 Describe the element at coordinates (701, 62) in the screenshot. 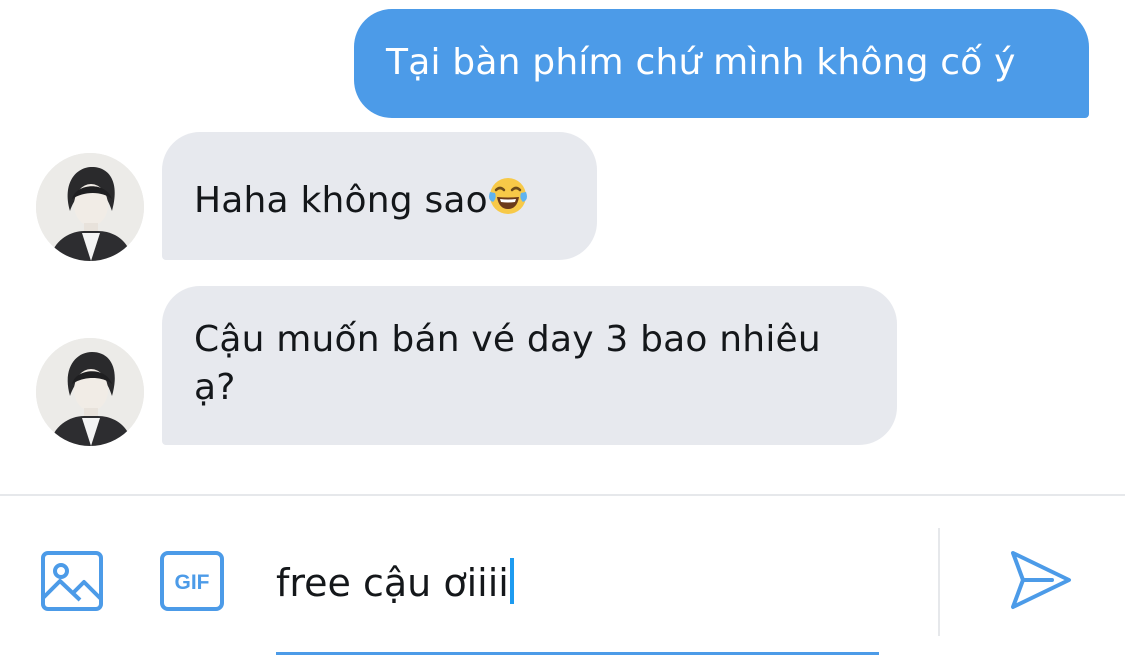

I see `message-text: Tại bàn phím chứ mình không cố ý` at that location.